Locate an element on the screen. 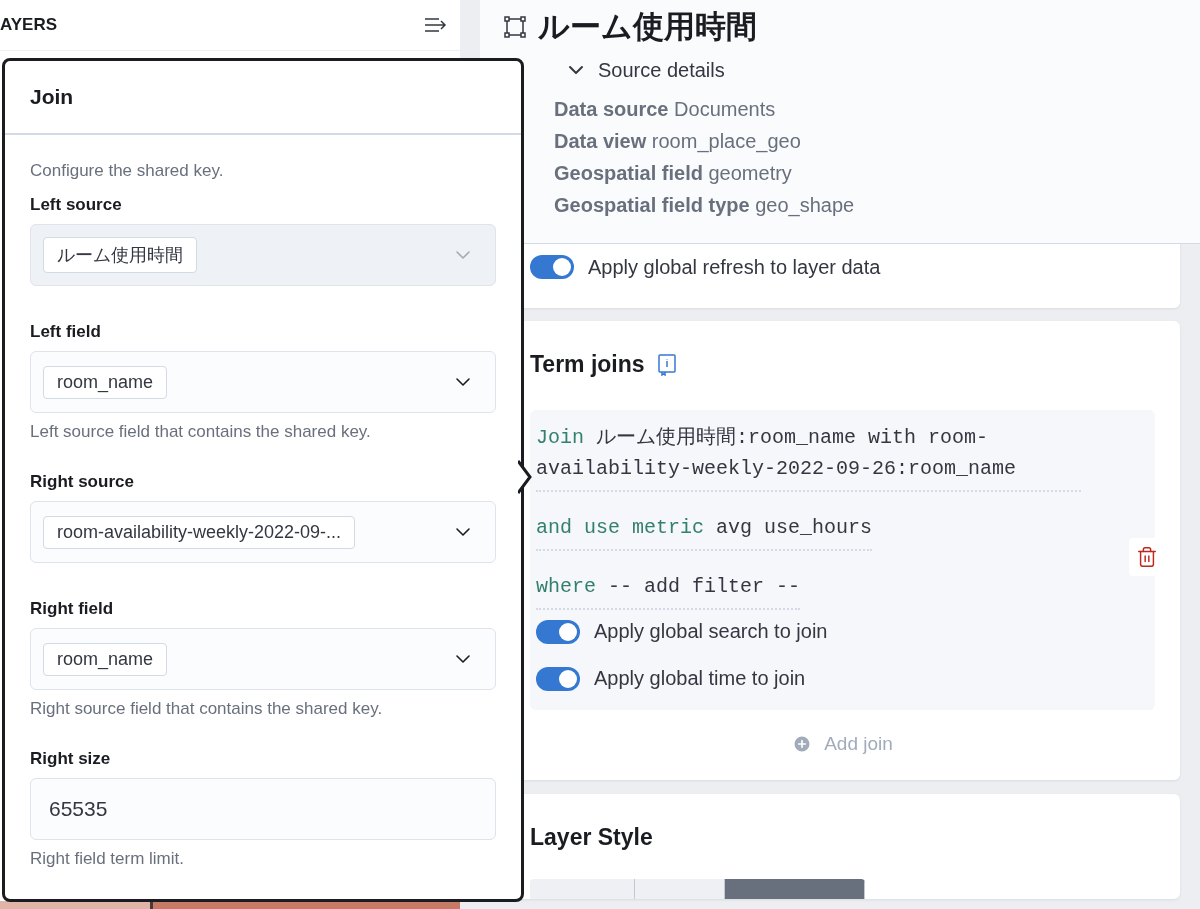 This screenshot has height=909, width=1200. field-label: Right field is located at coordinates (72, 609).